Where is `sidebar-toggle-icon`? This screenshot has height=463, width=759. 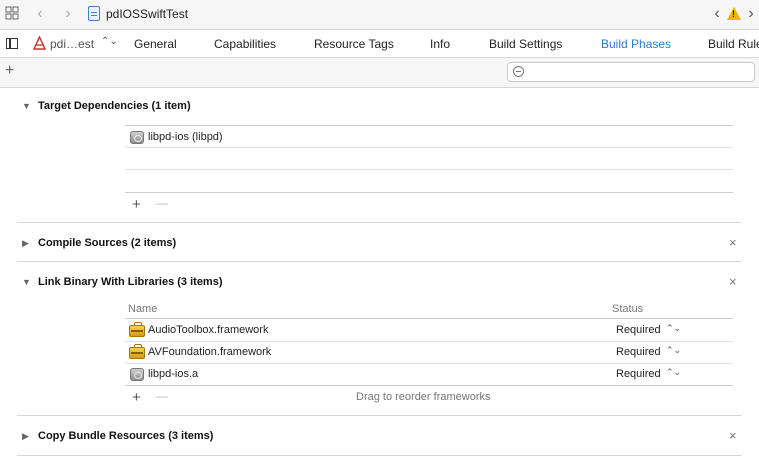 sidebar-toggle-icon is located at coordinates (12, 43).